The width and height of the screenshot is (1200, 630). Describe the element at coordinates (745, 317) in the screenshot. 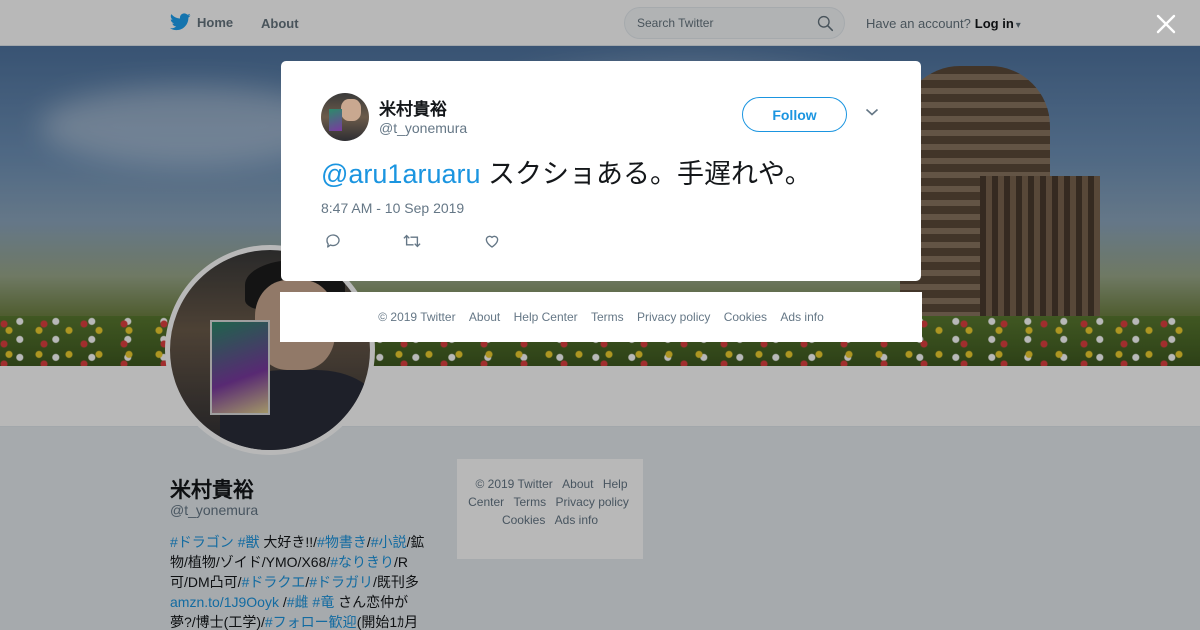

I see `modal-footer-link: Cookies` at that location.